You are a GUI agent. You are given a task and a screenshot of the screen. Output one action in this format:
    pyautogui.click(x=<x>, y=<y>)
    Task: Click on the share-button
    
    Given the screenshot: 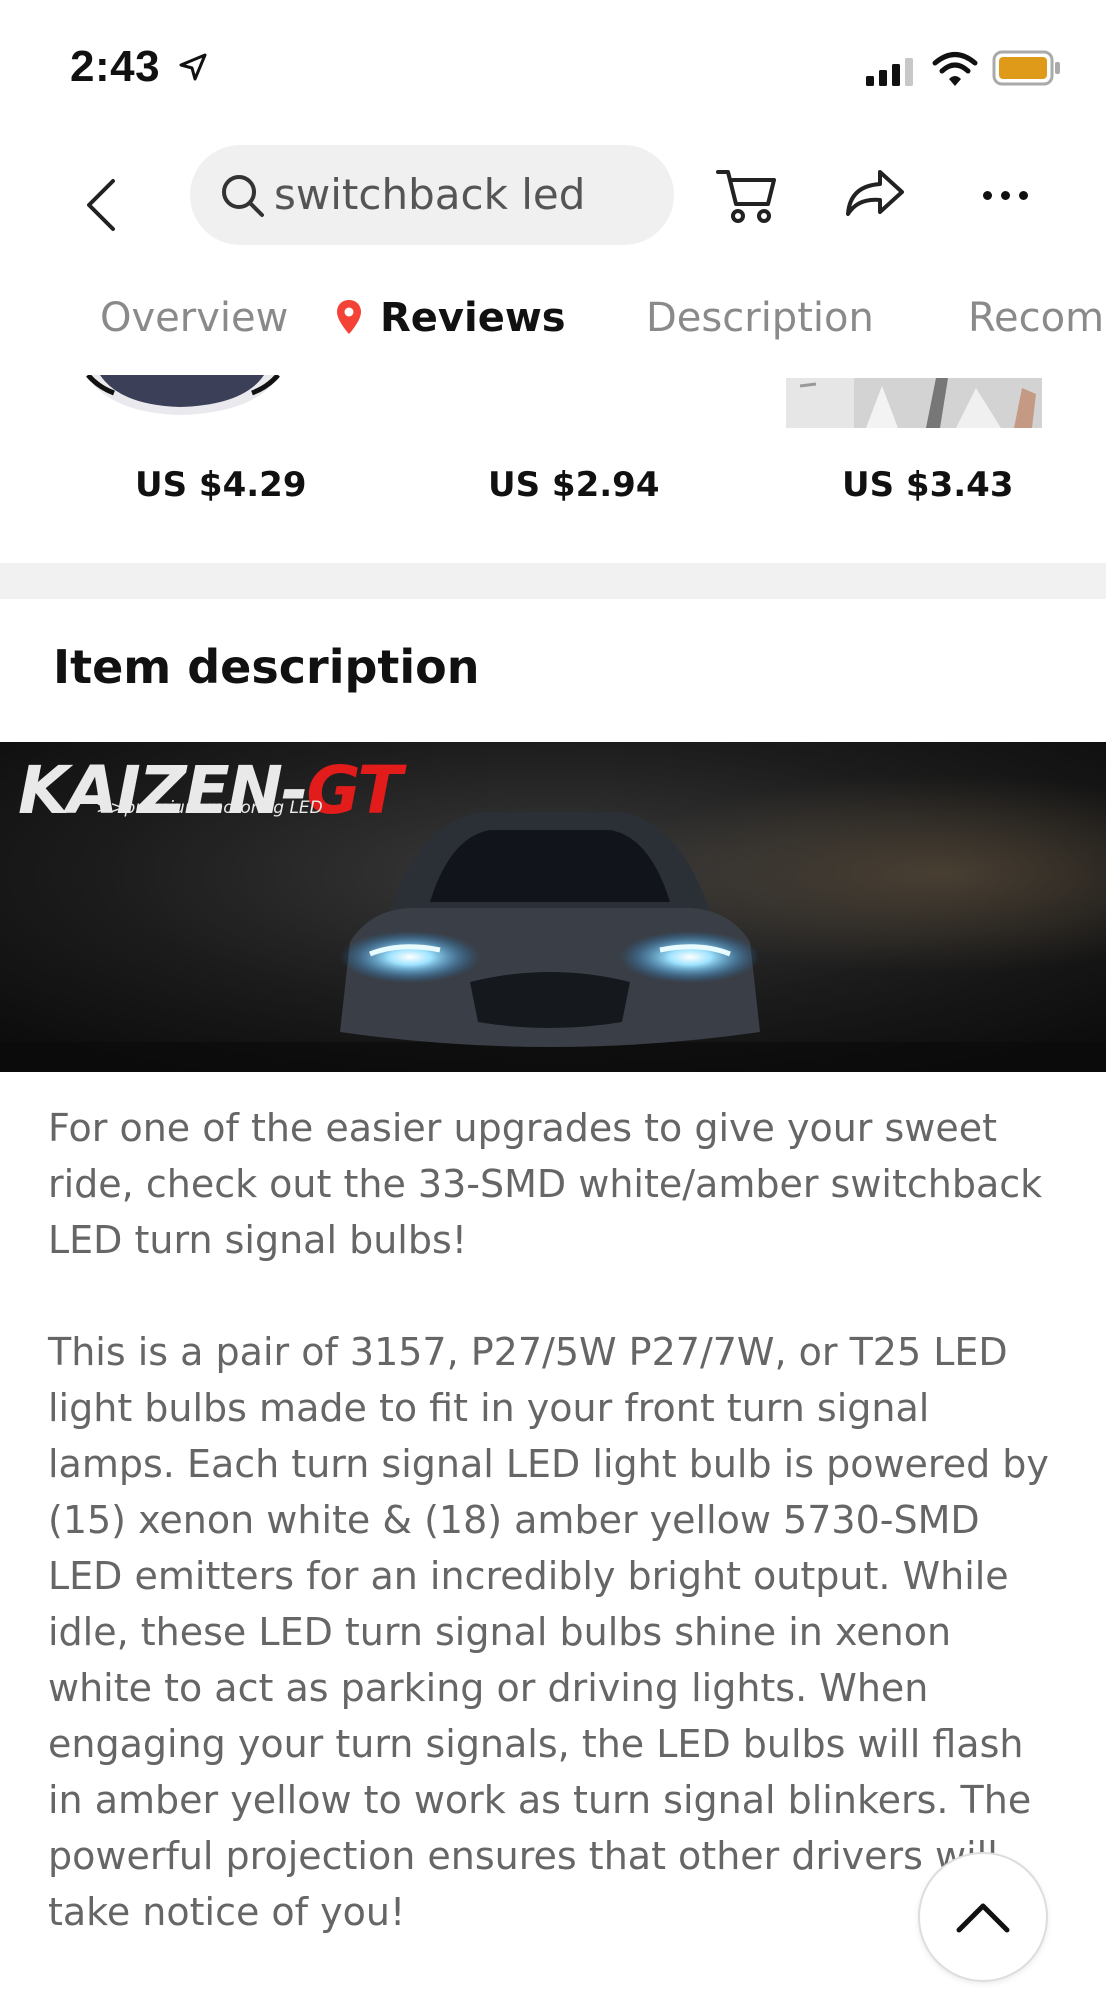 What is the action you would take?
    pyautogui.click(x=875, y=195)
    